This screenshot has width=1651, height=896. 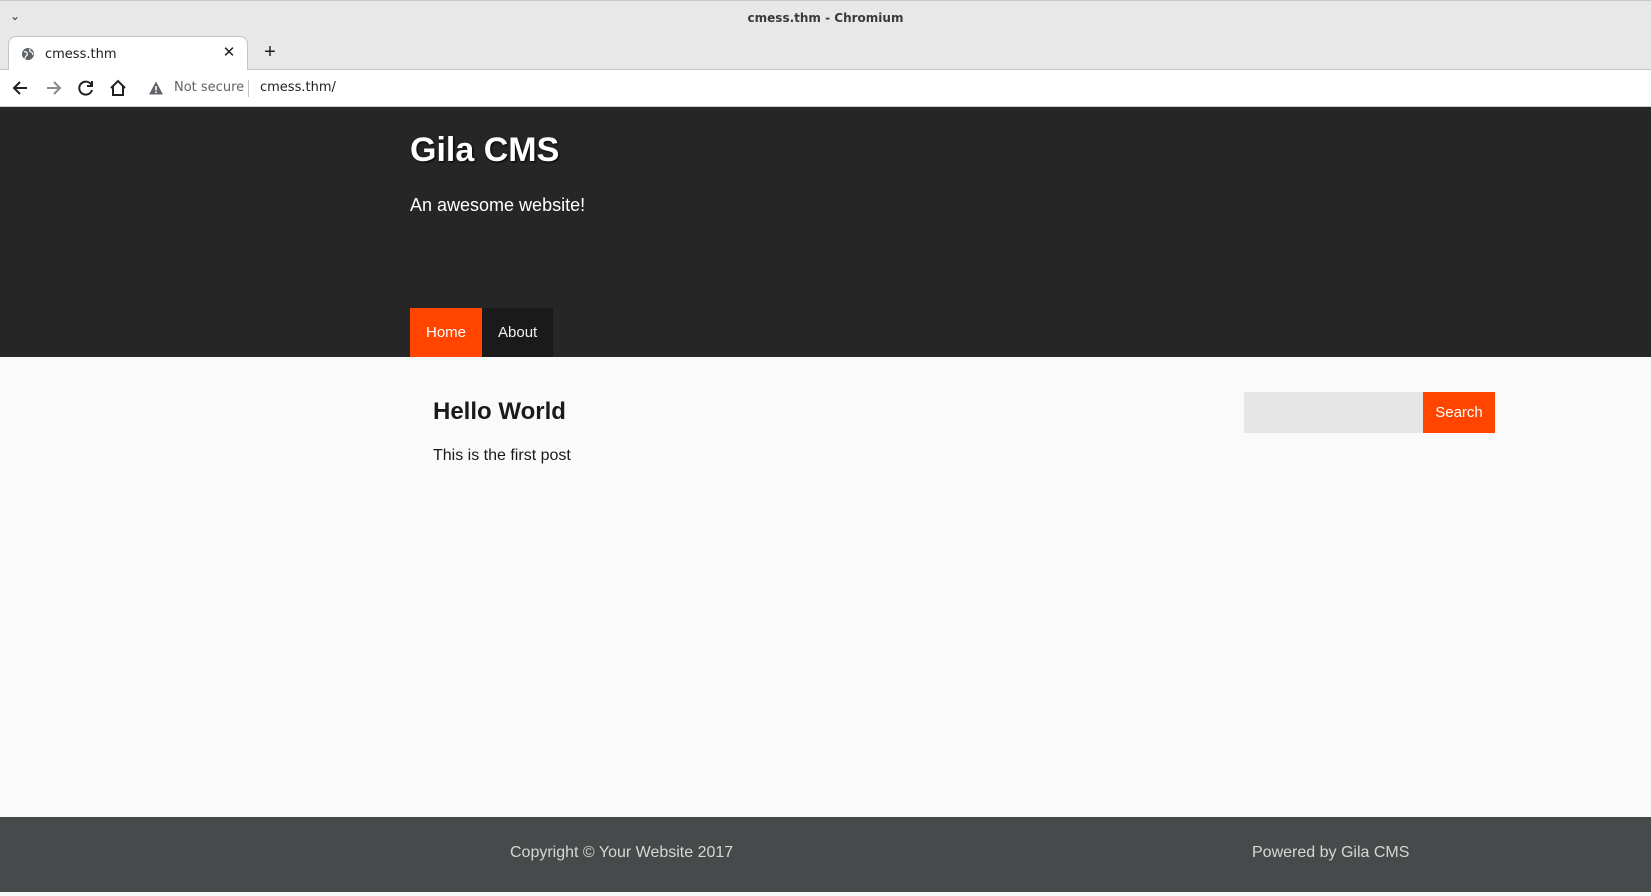 I want to click on nav-item-about: About, so click(x=518, y=332).